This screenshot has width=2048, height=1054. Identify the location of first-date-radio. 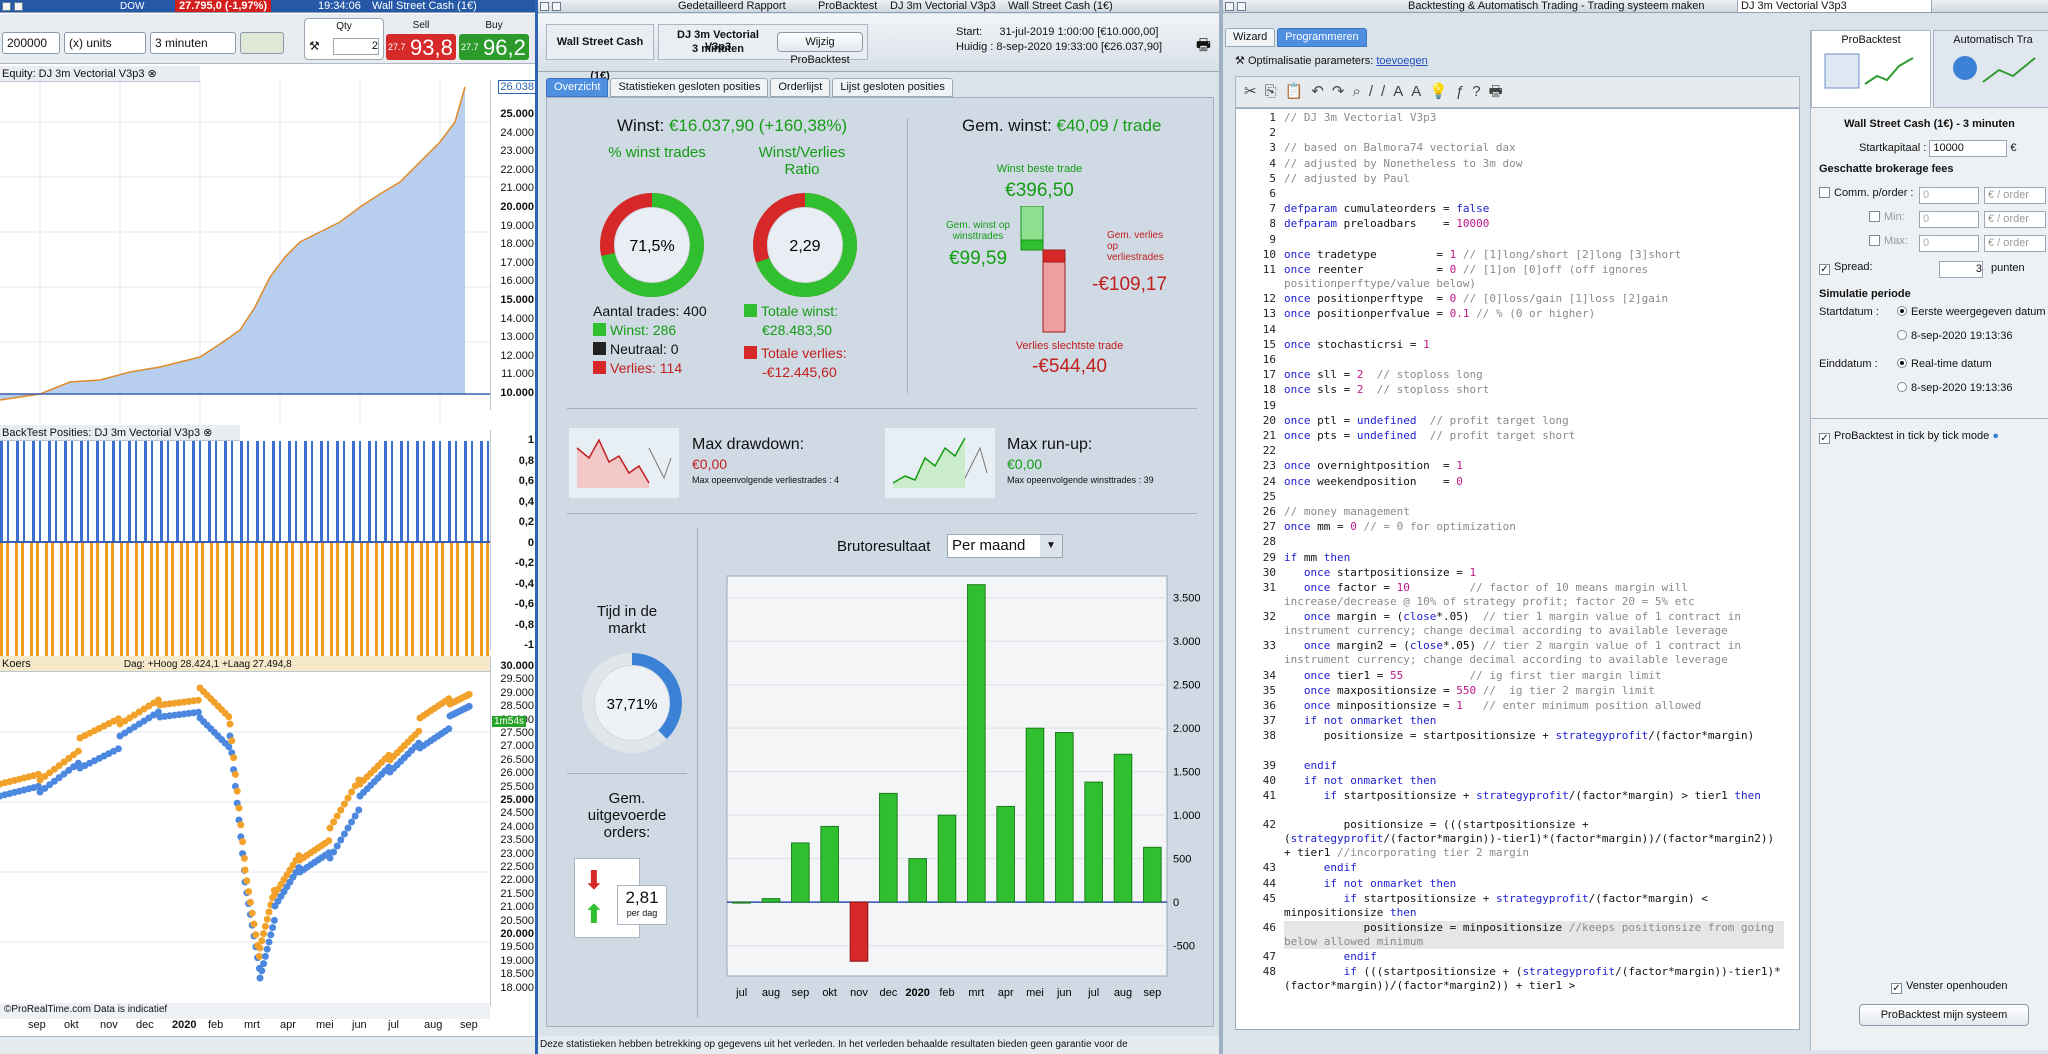
(1902, 311).